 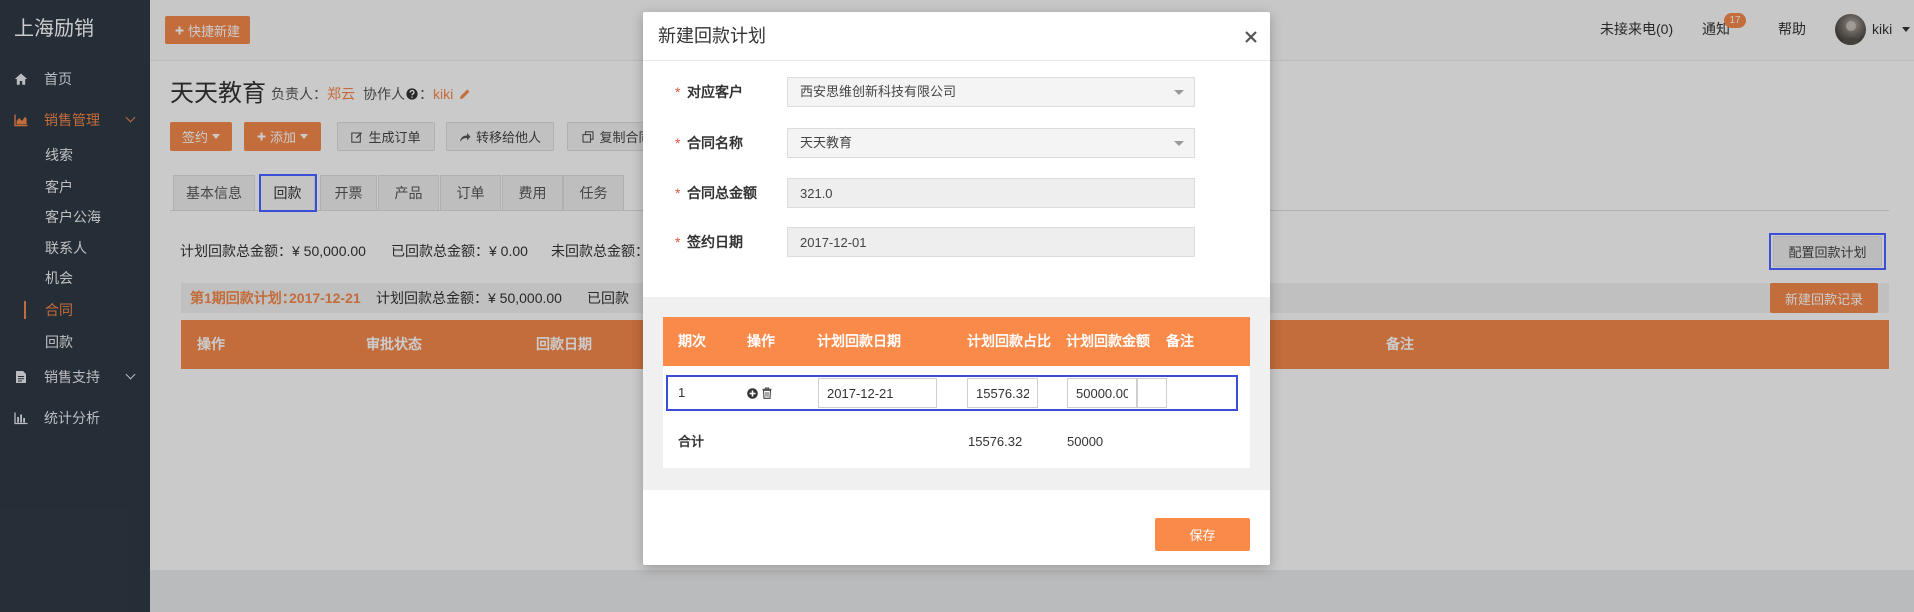 What do you see at coordinates (877, 393) in the screenshot?
I see `plan-date-input` at bounding box center [877, 393].